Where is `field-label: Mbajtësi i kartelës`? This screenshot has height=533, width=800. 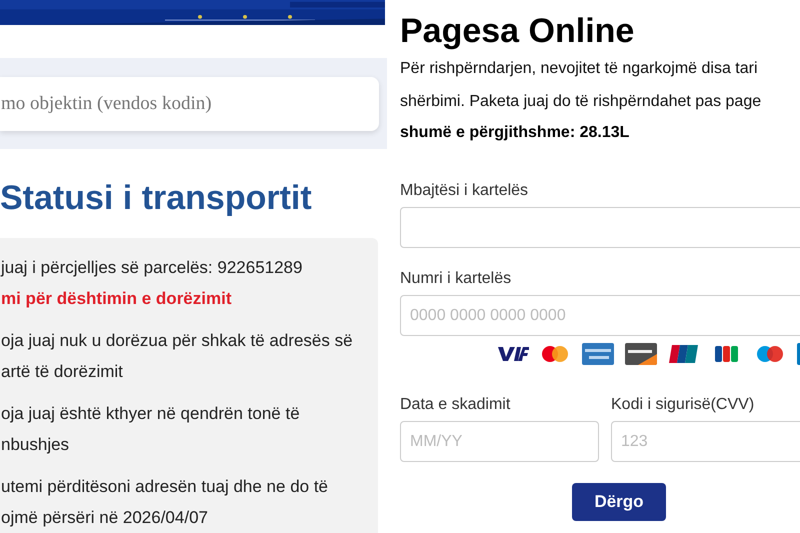 field-label: Mbajtësi i kartelës is located at coordinates (465, 191).